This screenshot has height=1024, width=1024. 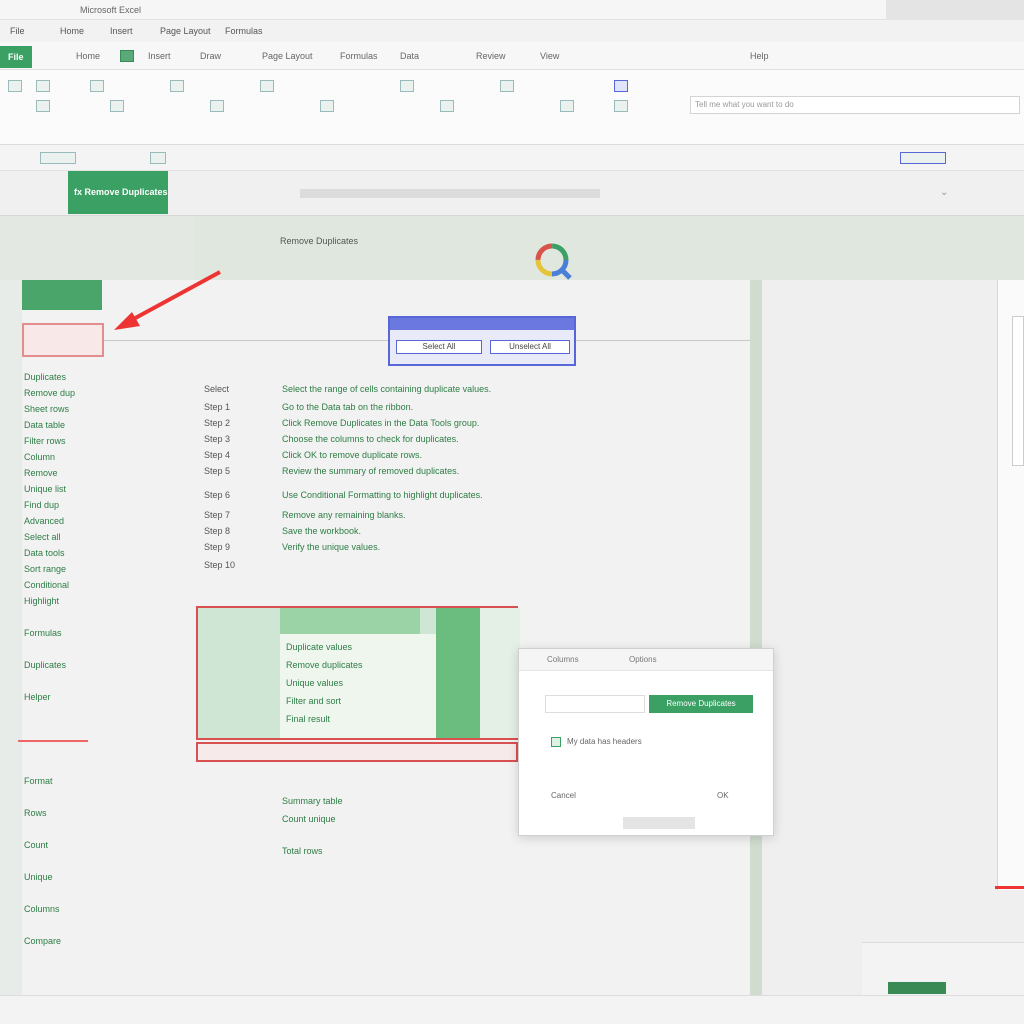 What do you see at coordinates (549, 56) in the screenshot?
I see `tab-view: View` at bounding box center [549, 56].